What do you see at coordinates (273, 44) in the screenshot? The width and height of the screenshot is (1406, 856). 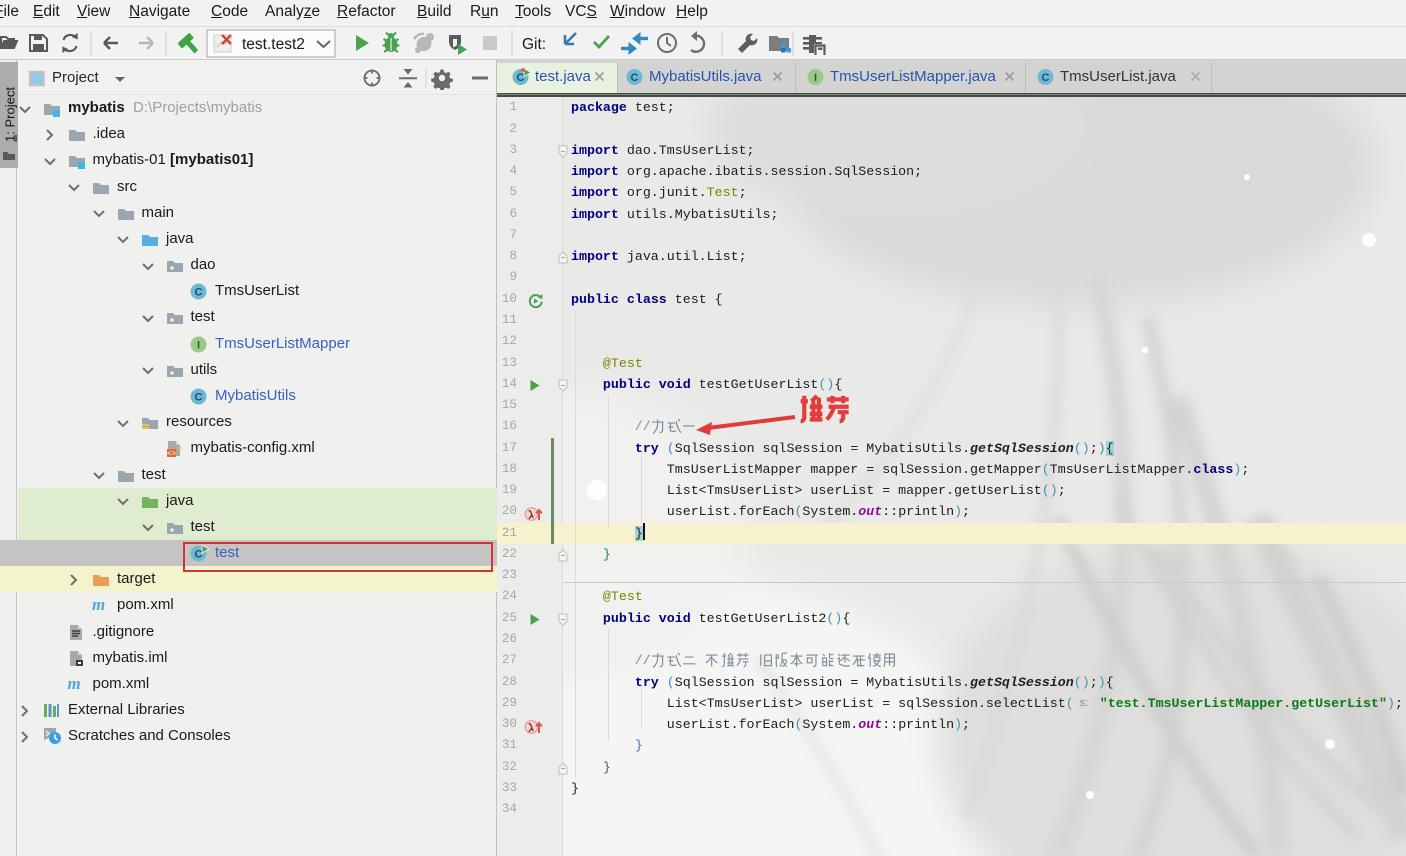 I see `svg-text: test.test2` at bounding box center [273, 44].